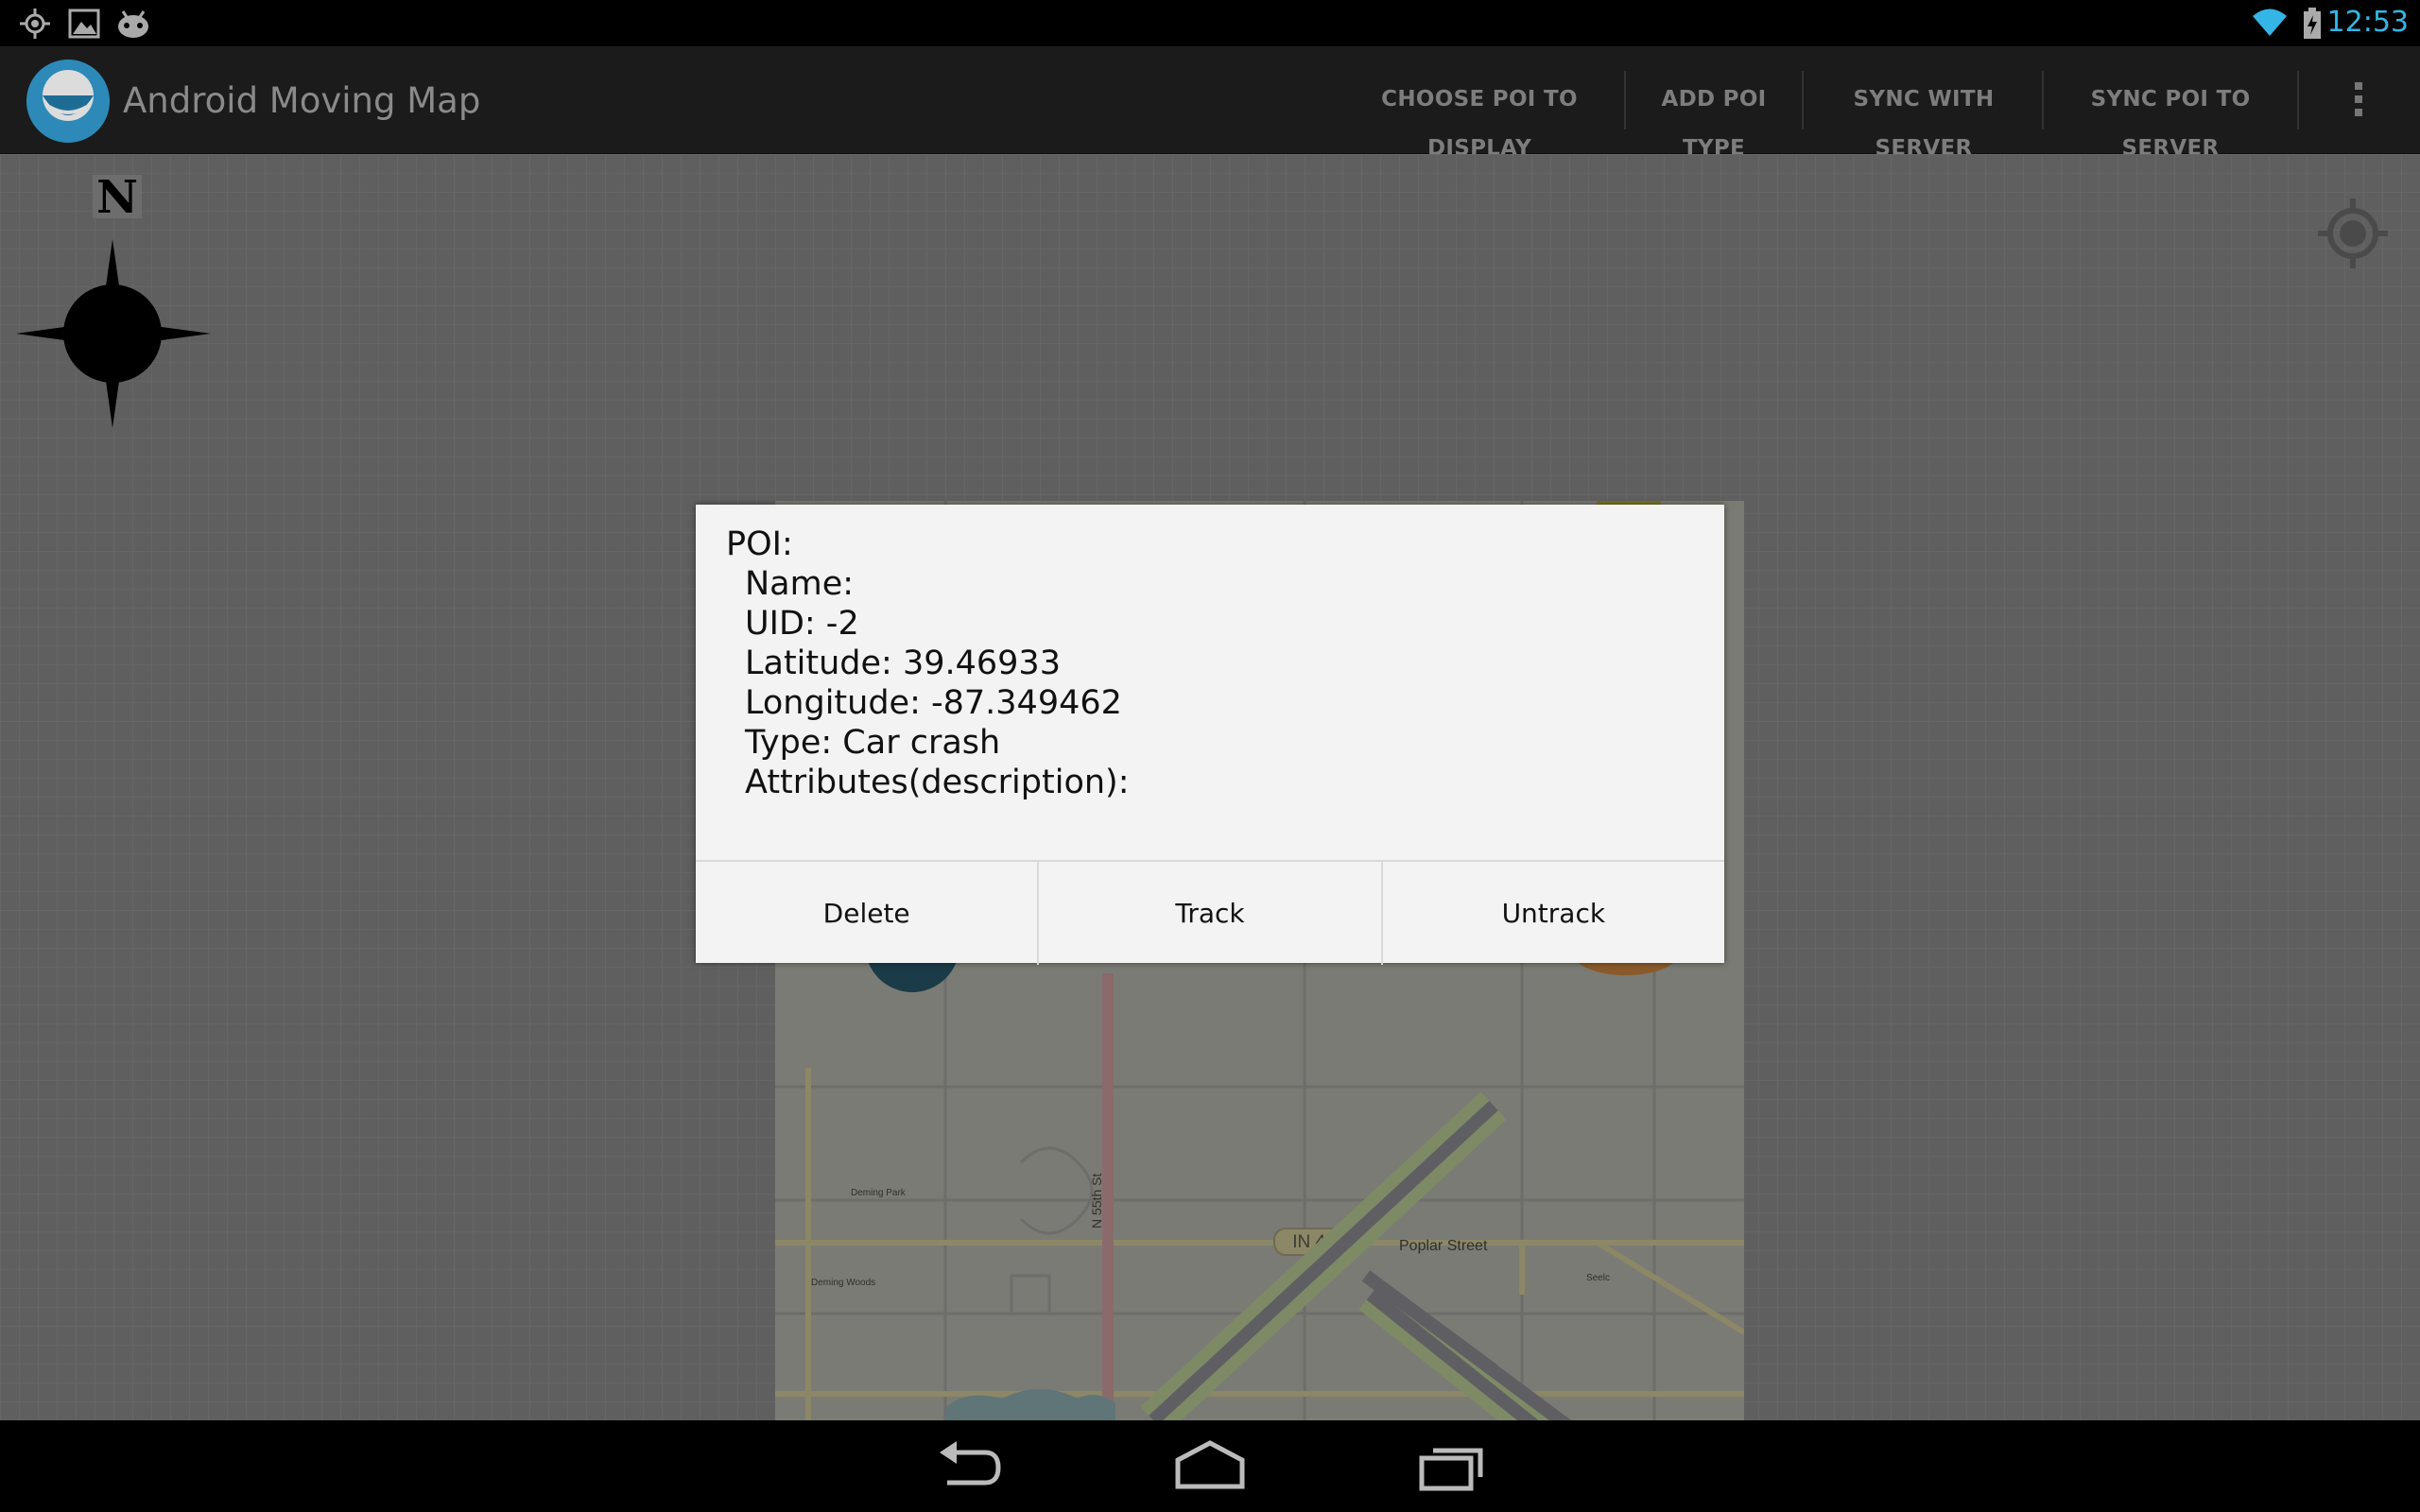  I want to click on poi-type: Type: Car crash, so click(873, 743).